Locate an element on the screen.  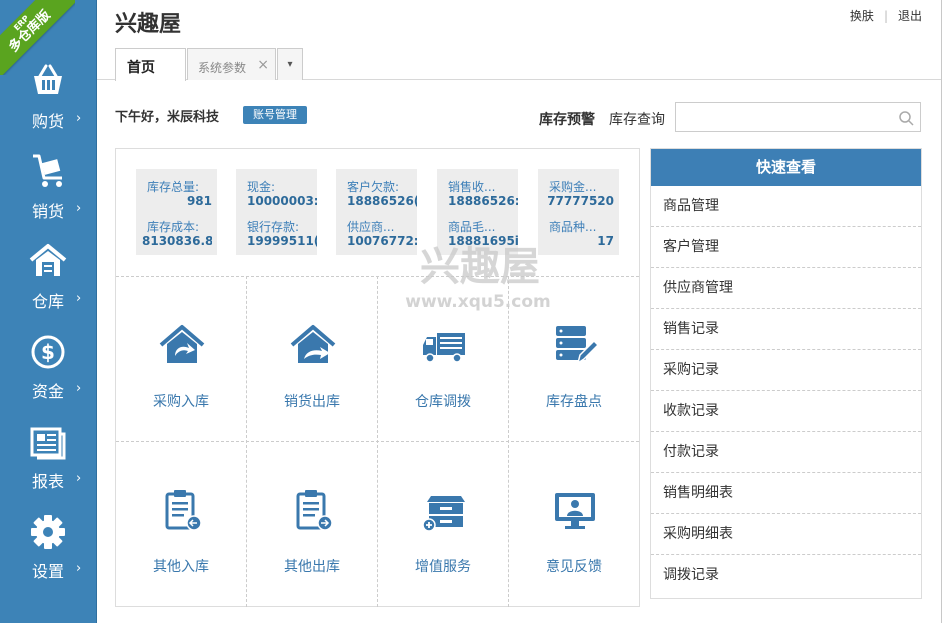
tile-label: 仓库调拨 is located at coordinates (443, 402).